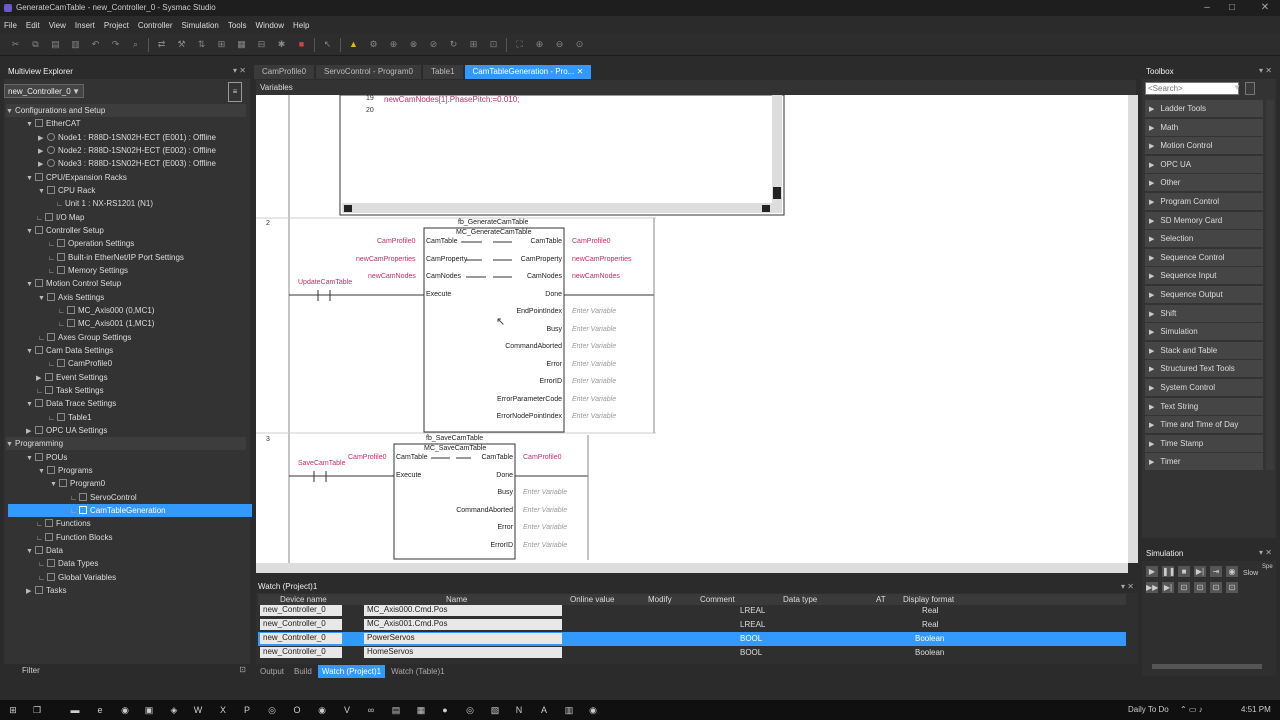 This screenshot has width=1280, height=720. I want to click on output-variable: CamProfile0, so click(591, 241).